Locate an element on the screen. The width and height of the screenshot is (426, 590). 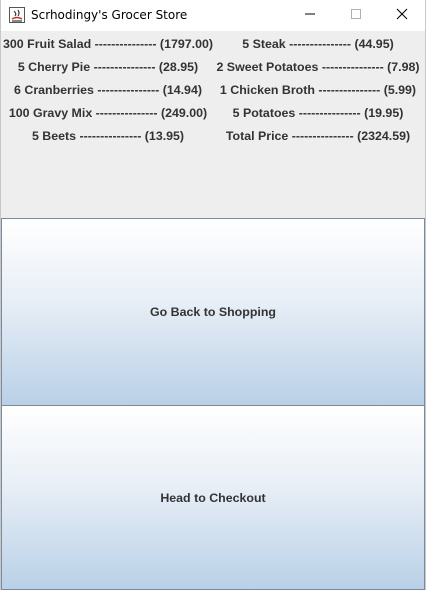
order-line-item: 1 Chicken Broth --------------- (5.99) is located at coordinates (318, 90).